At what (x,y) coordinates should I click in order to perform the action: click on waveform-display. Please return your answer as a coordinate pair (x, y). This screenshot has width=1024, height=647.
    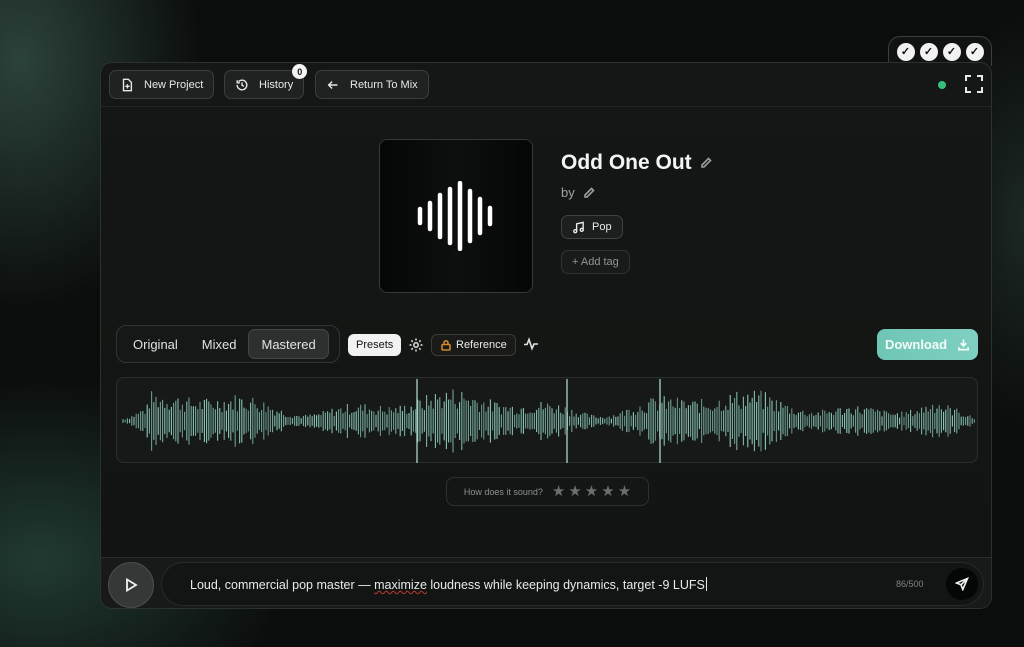
    Looking at the image, I should click on (547, 420).